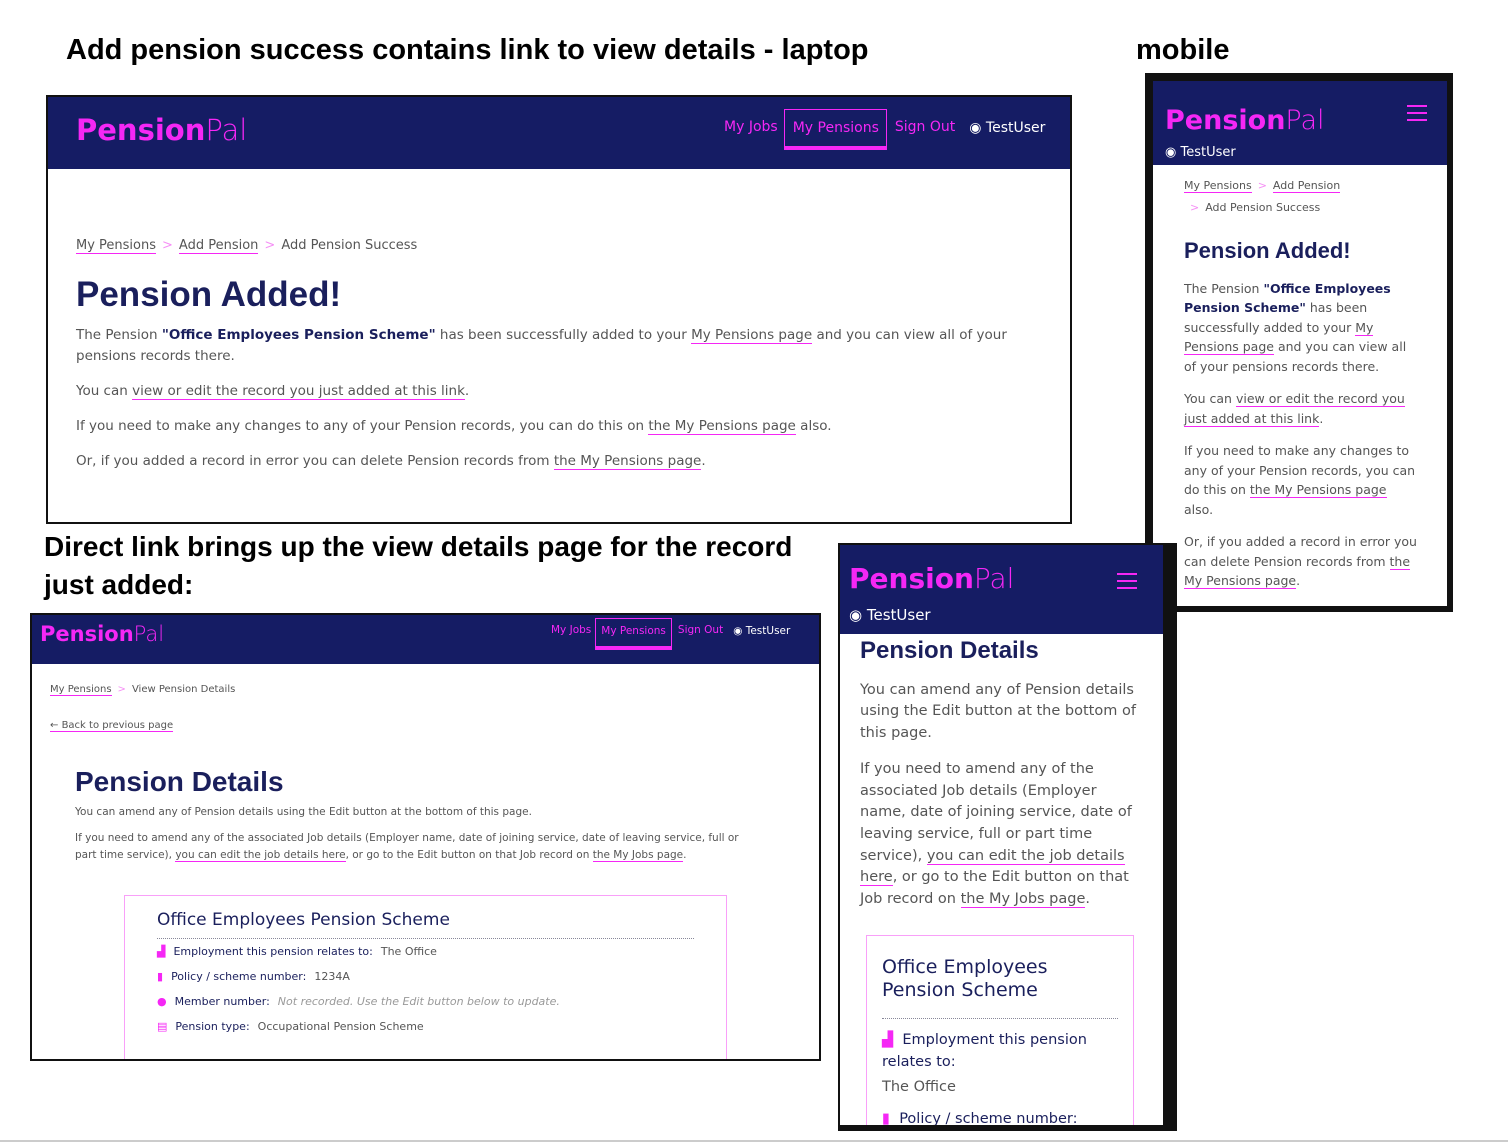 This screenshot has width=1508, height=1142. Describe the element at coordinates (1183, 50) in the screenshot. I see `caption-mobile: mobile` at that location.